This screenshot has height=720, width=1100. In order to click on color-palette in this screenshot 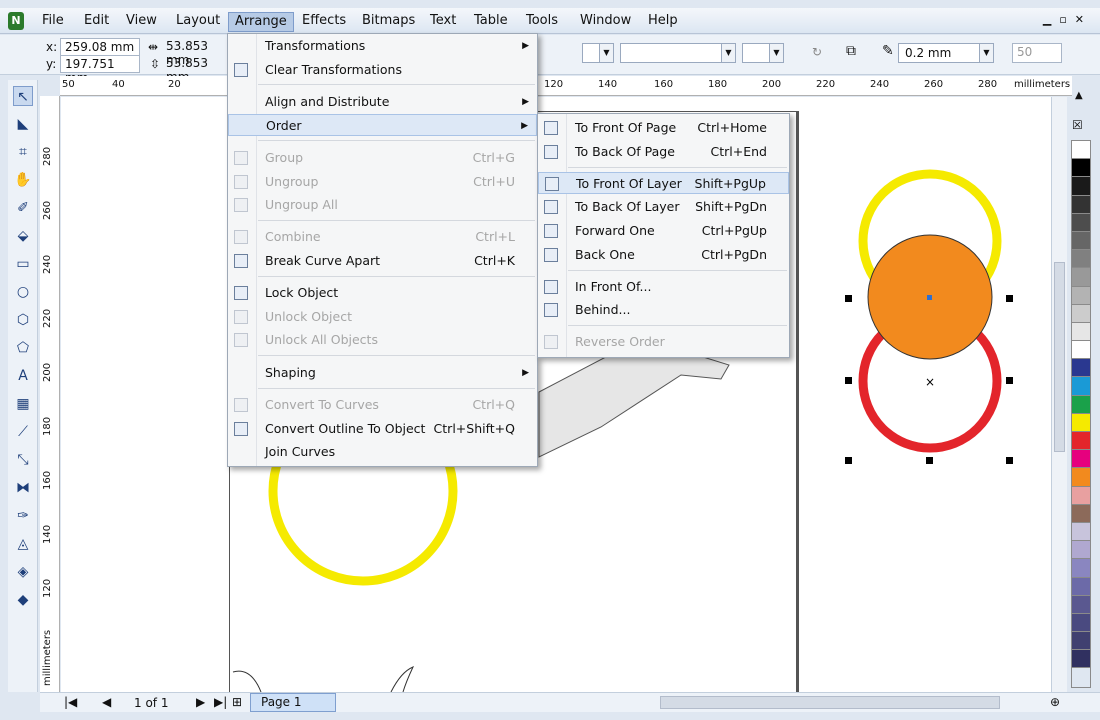, I will do `click(1081, 414)`.